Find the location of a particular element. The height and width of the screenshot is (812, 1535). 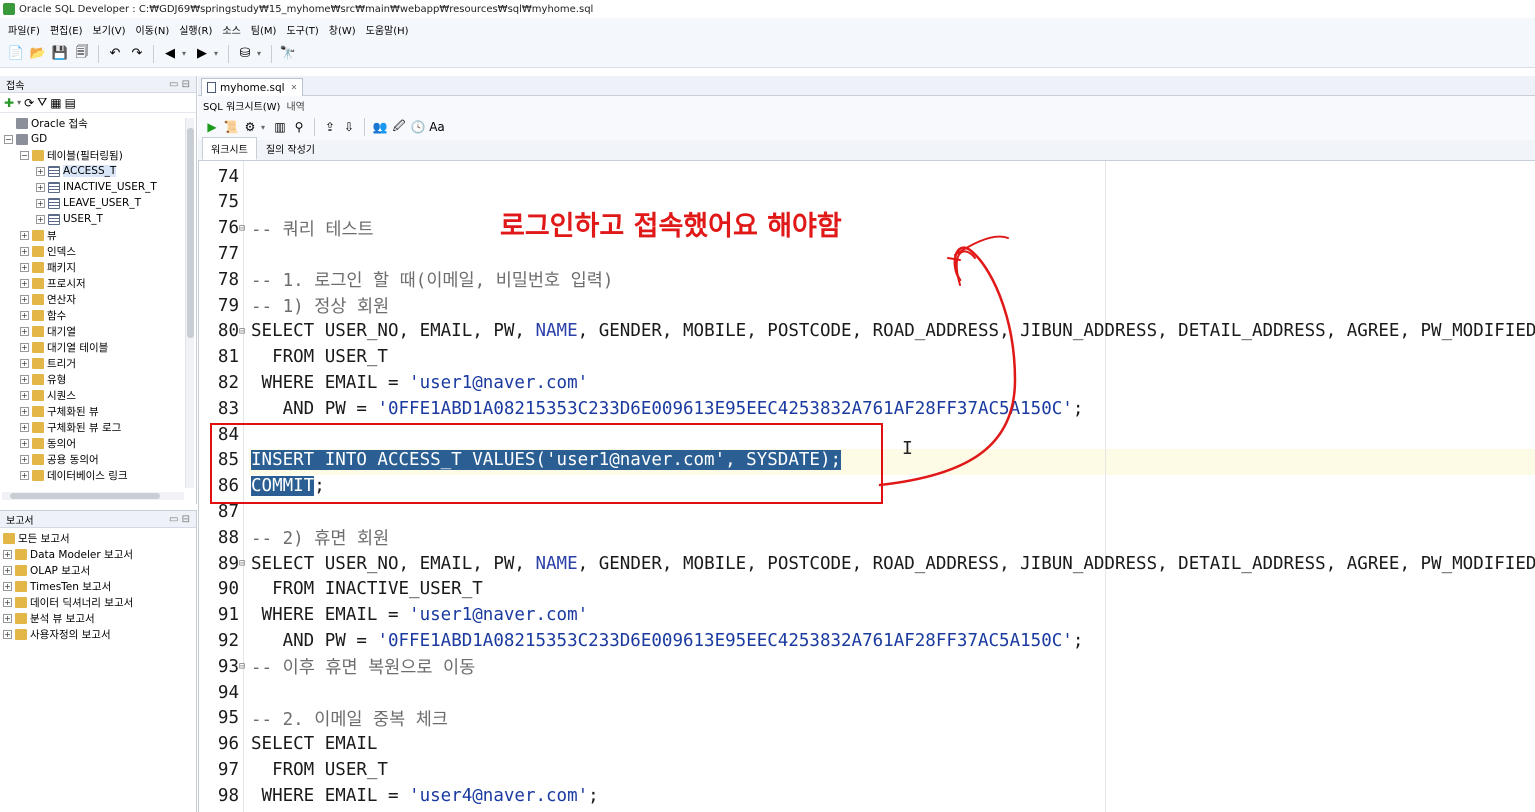

open-sql-worksheet-icon: ▤ is located at coordinates (70, 103).